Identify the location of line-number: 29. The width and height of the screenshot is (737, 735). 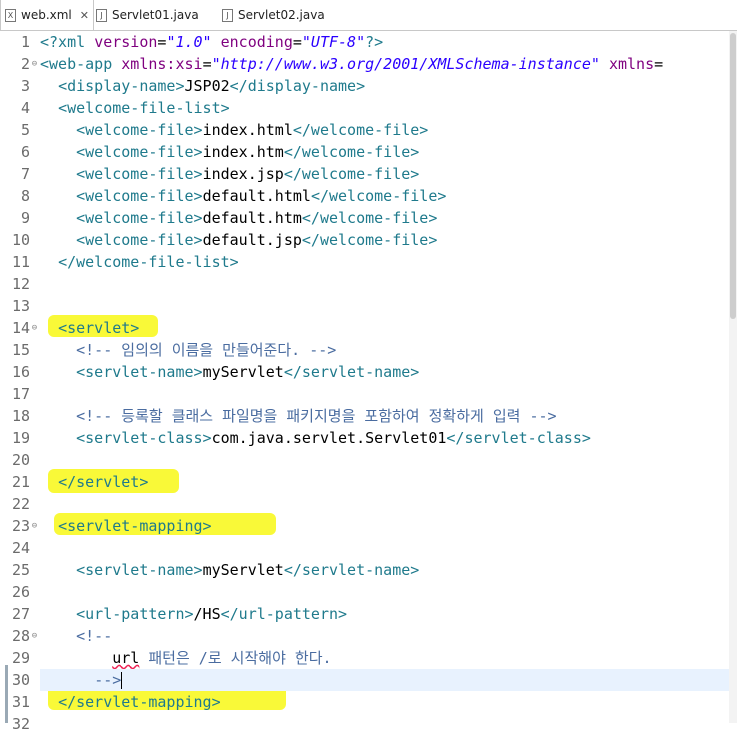
(20, 658).